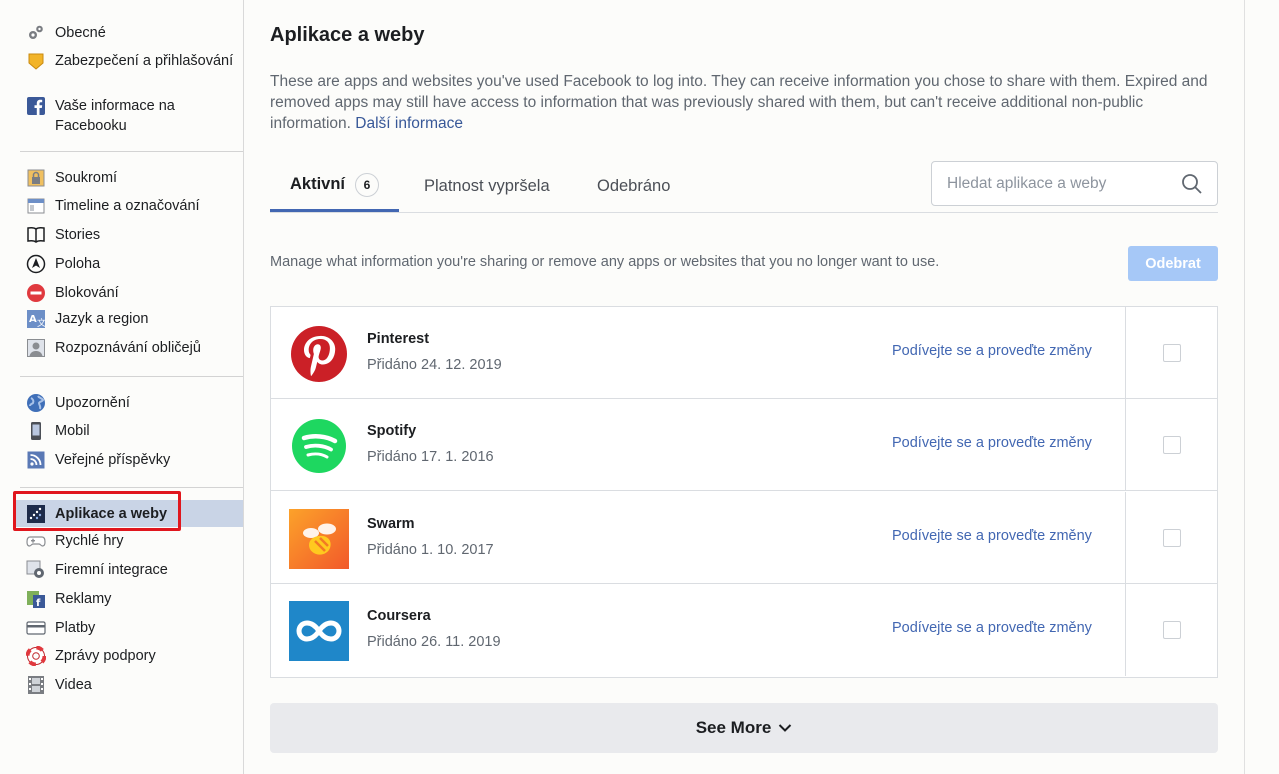 The height and width of the screenshot is (774, 1279). Describe the element at coordinates (392, 431) in the screenshot. I see `app-name: Spotify` at that location.